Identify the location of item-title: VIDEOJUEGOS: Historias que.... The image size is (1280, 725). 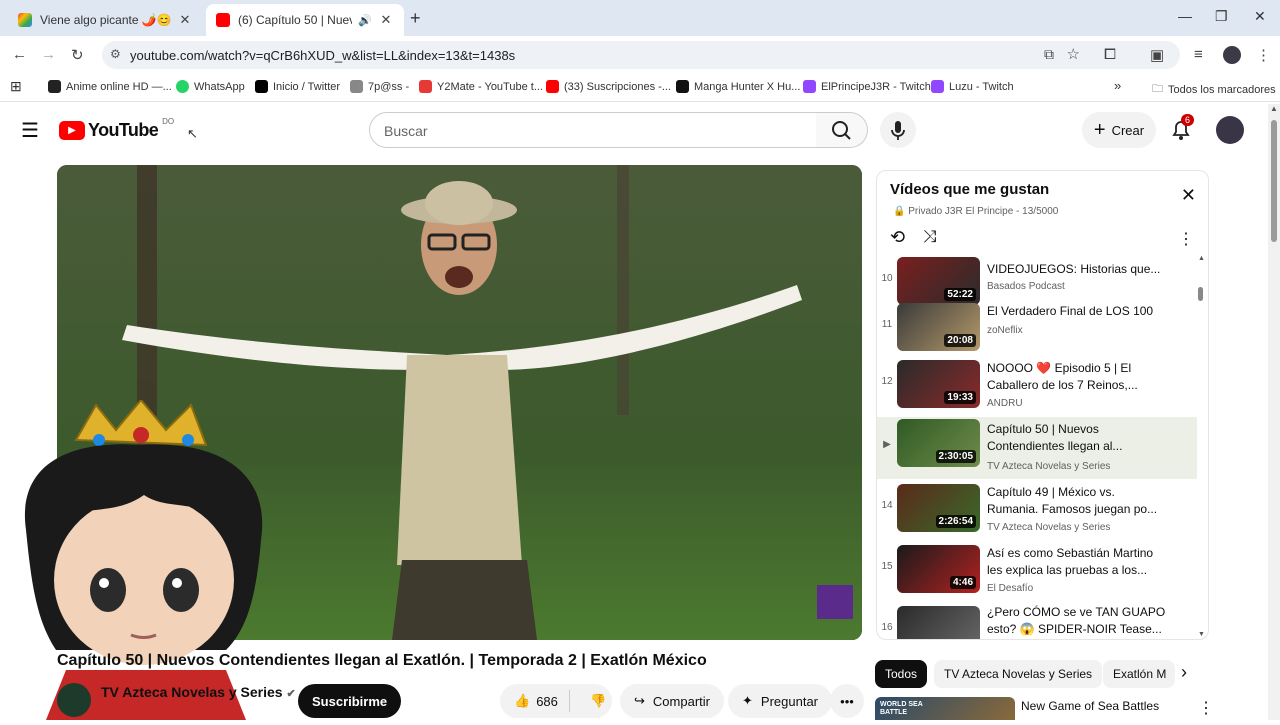
(1074, 269).